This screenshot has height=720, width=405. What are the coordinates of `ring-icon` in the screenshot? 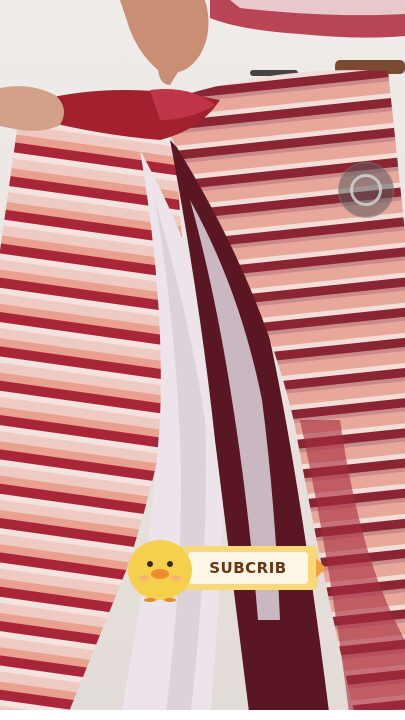 It's located at (366, 190).